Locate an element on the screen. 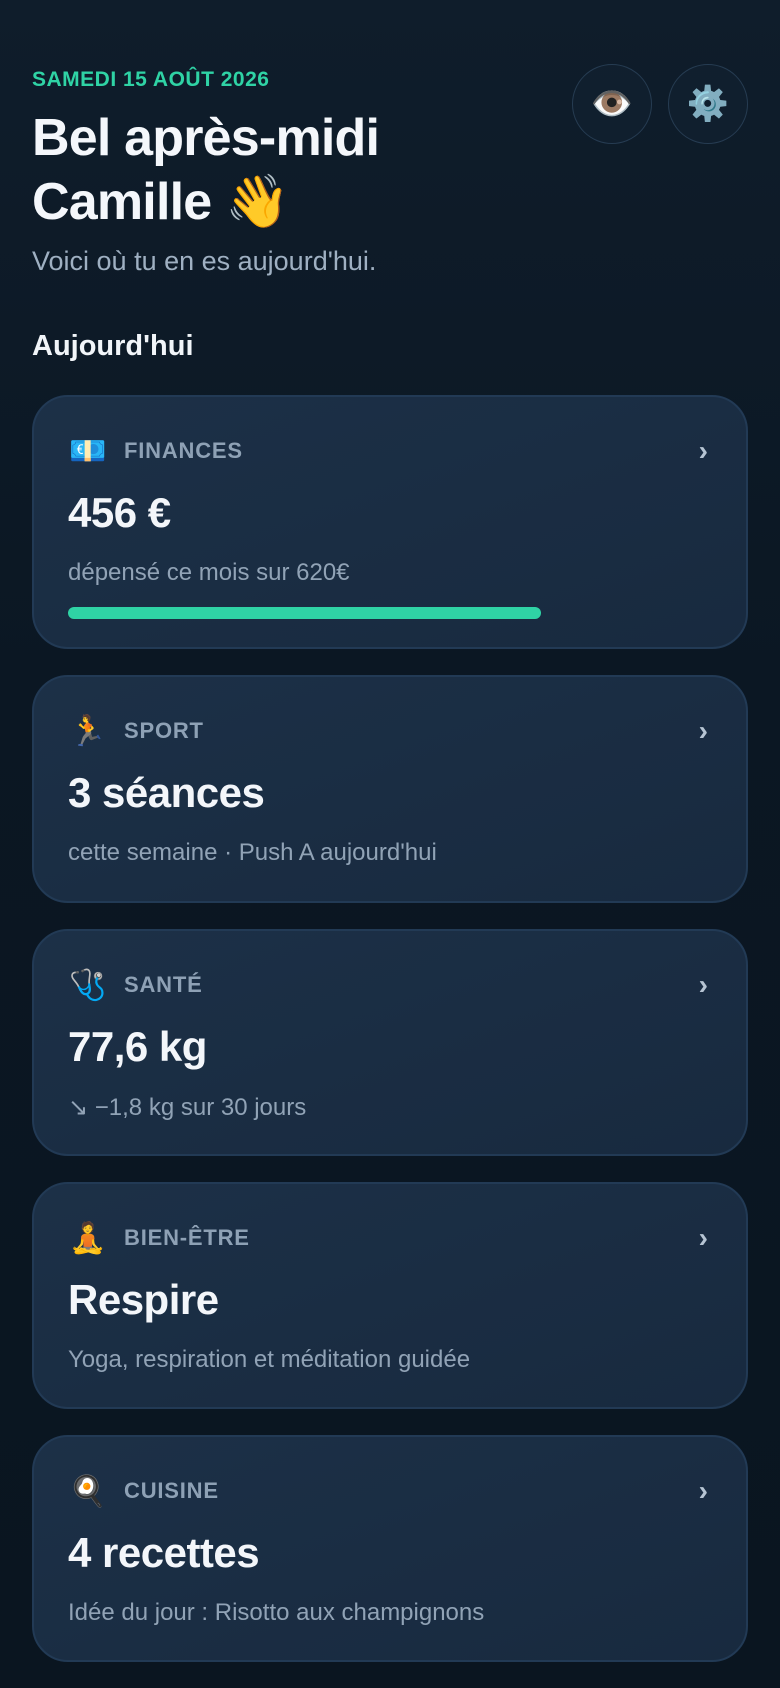  card-description: cette semaine · Push A aujourd'hui is located at coordinates (252, 852).